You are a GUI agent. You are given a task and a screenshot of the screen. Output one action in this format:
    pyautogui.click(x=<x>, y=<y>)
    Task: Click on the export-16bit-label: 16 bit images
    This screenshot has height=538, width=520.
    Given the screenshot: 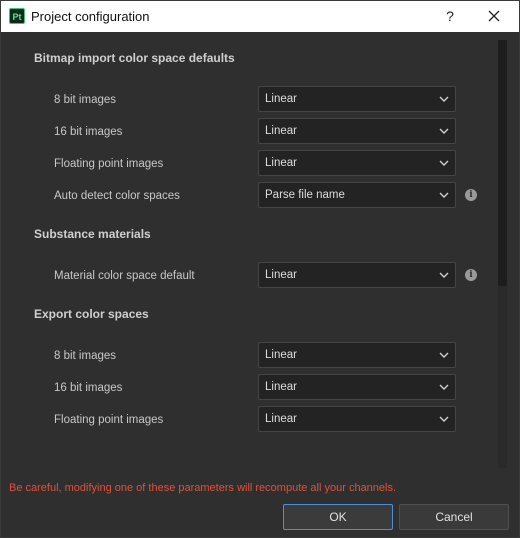 What is the action you would take?
    pyautogui.click(x=88, y=388)
    